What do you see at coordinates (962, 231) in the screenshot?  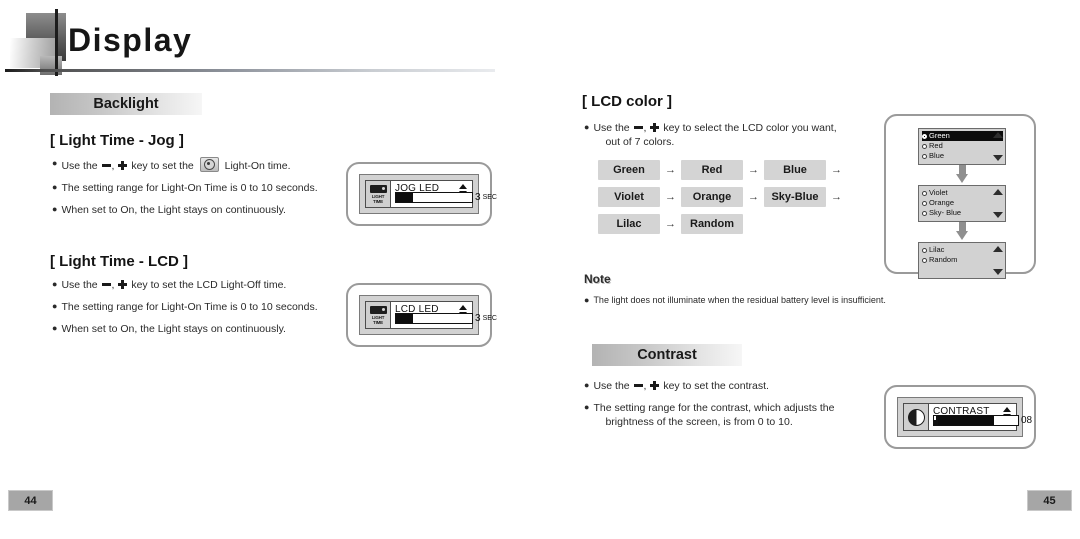 I see `flow-down-arrow-icon` at bounding box center [962, 231].